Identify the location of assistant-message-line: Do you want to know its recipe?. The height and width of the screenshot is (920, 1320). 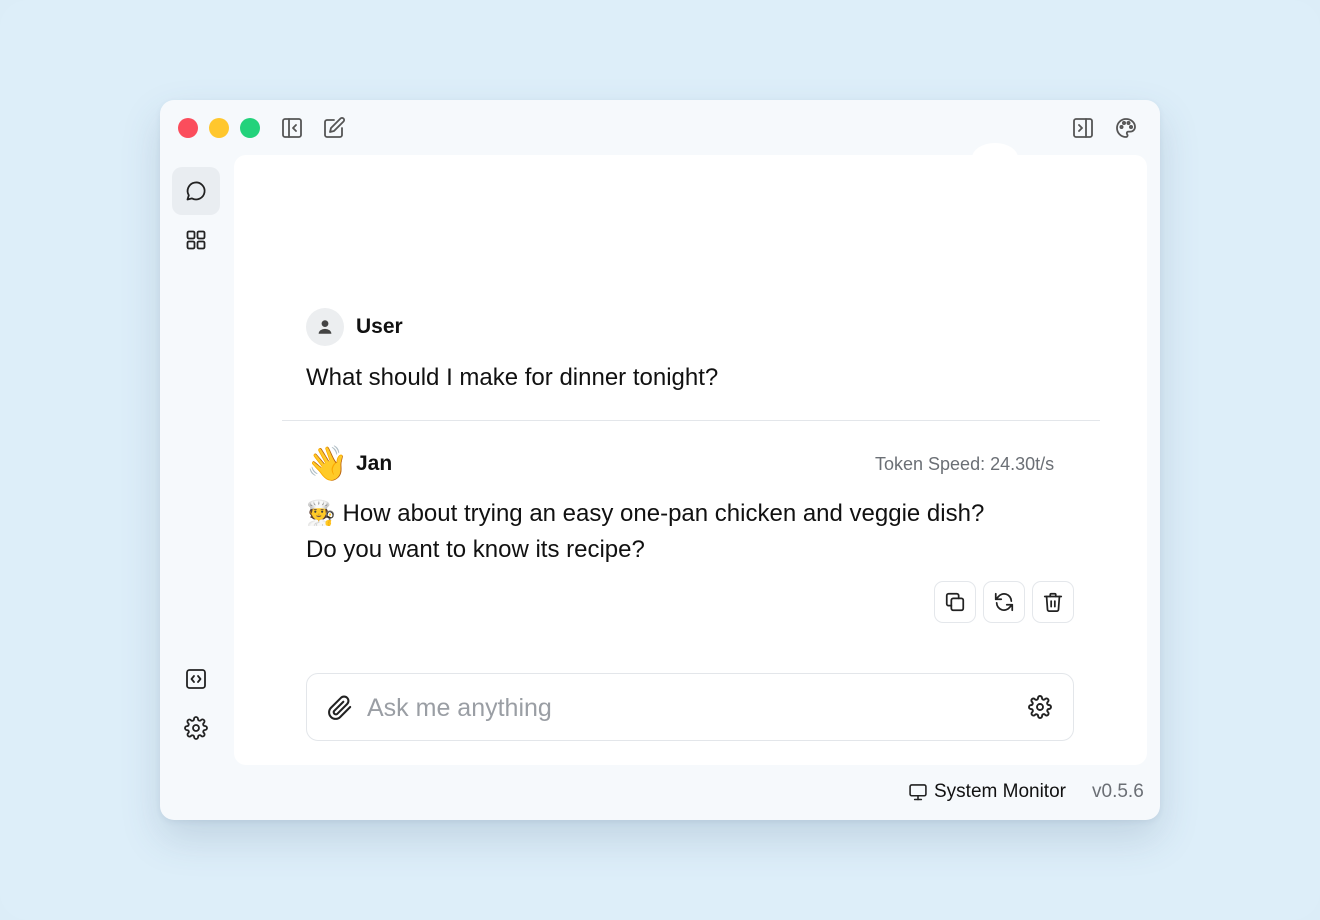
(475, 549).